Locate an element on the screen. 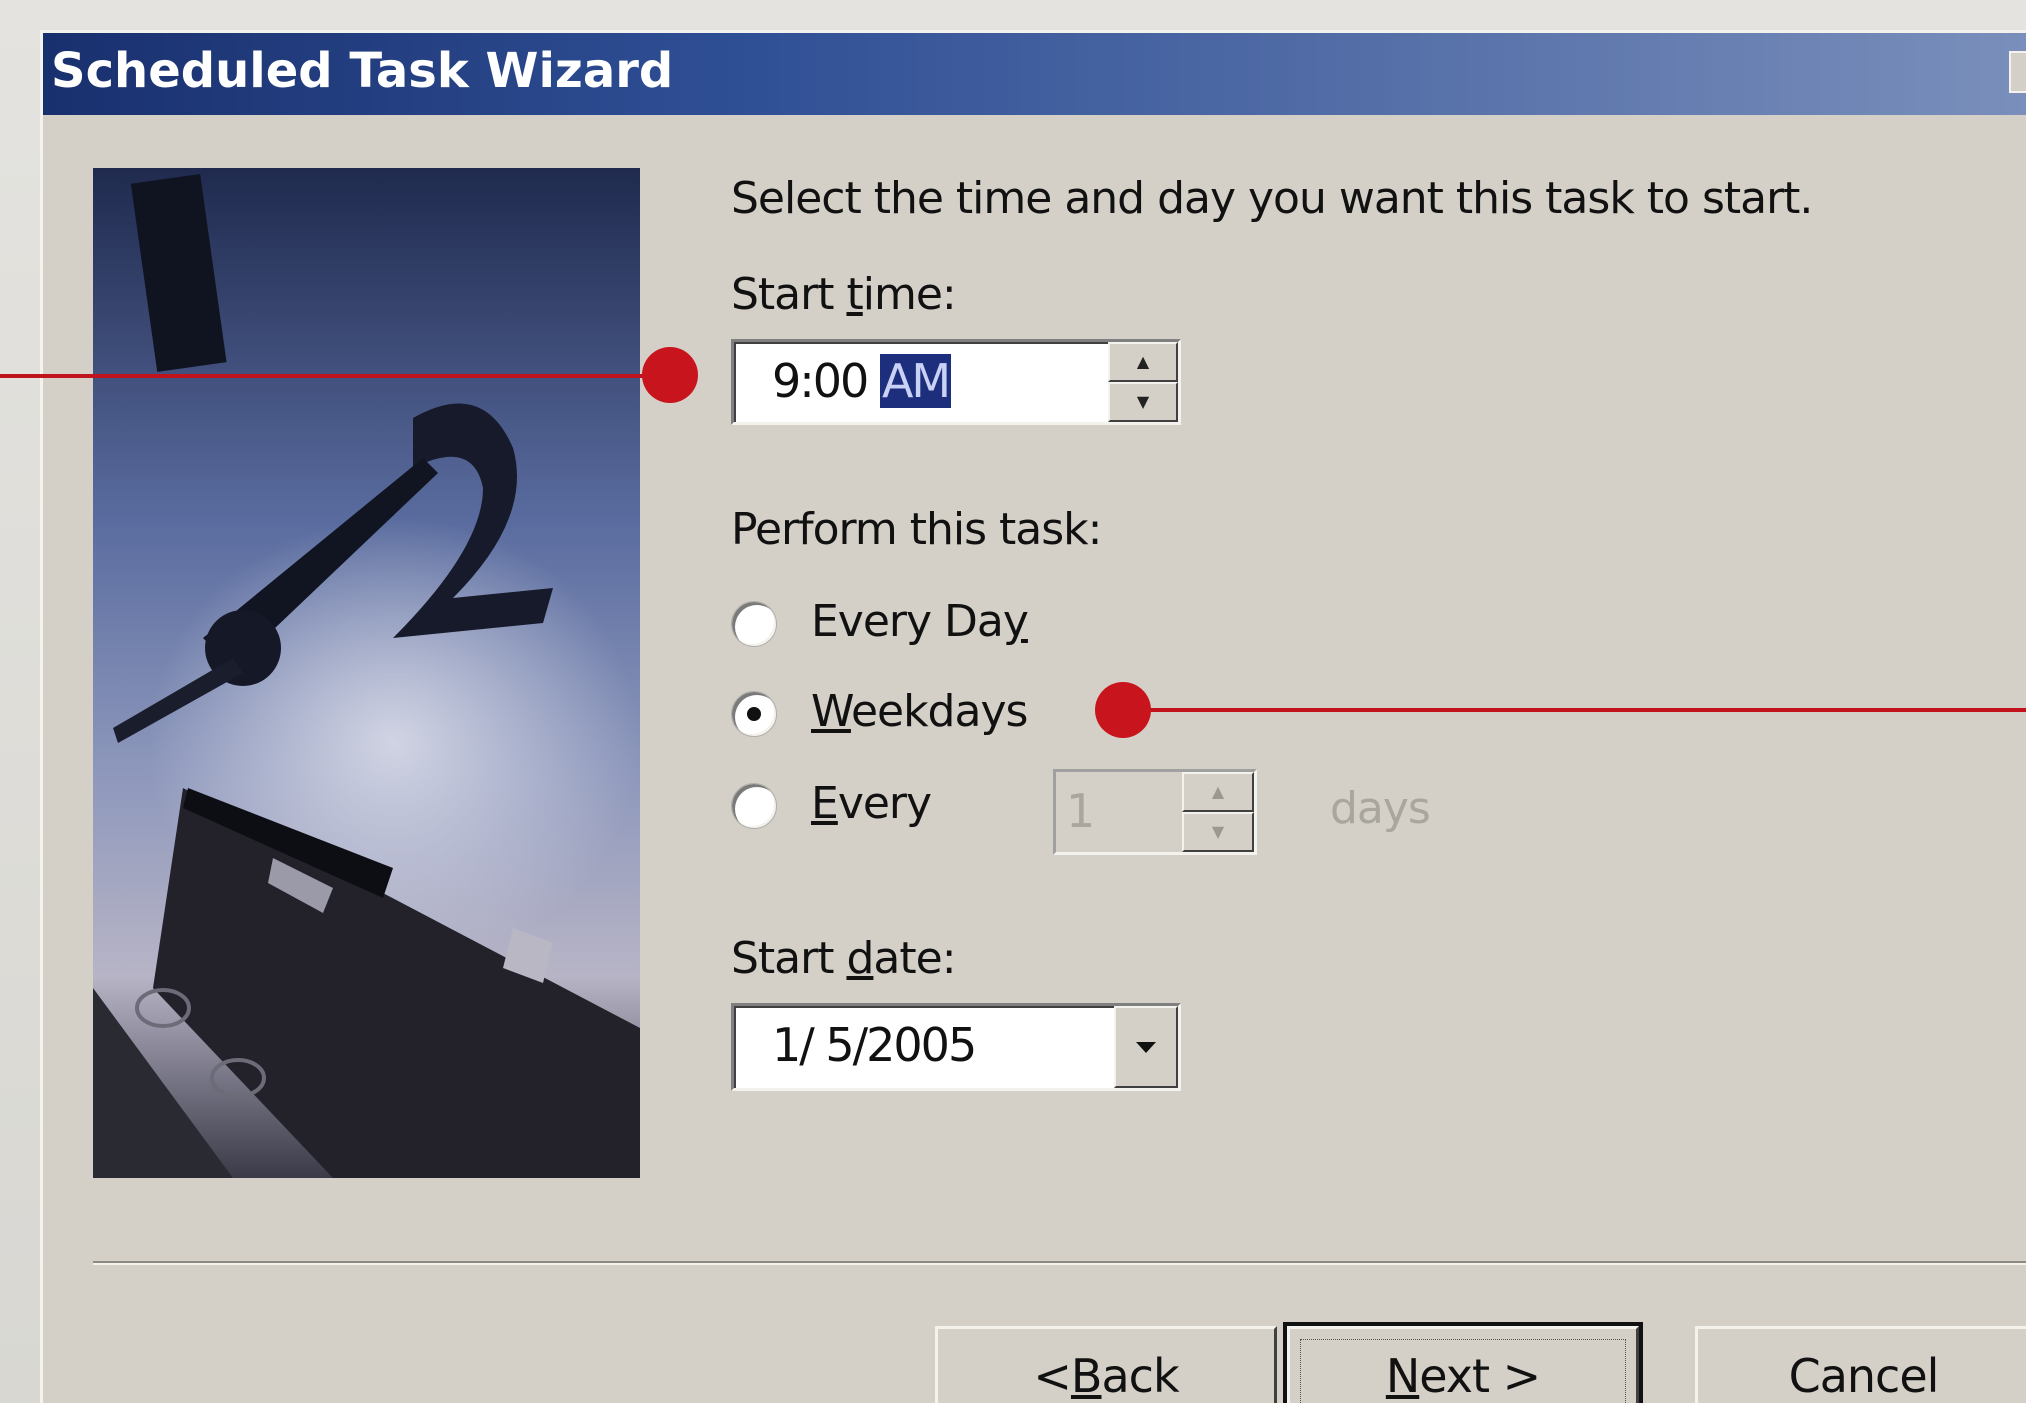 Image resolution: width=2026 pixels, height=1403 pixels. start-time-spinner: ▲ ▼ is located at coordinates (1143, 382).